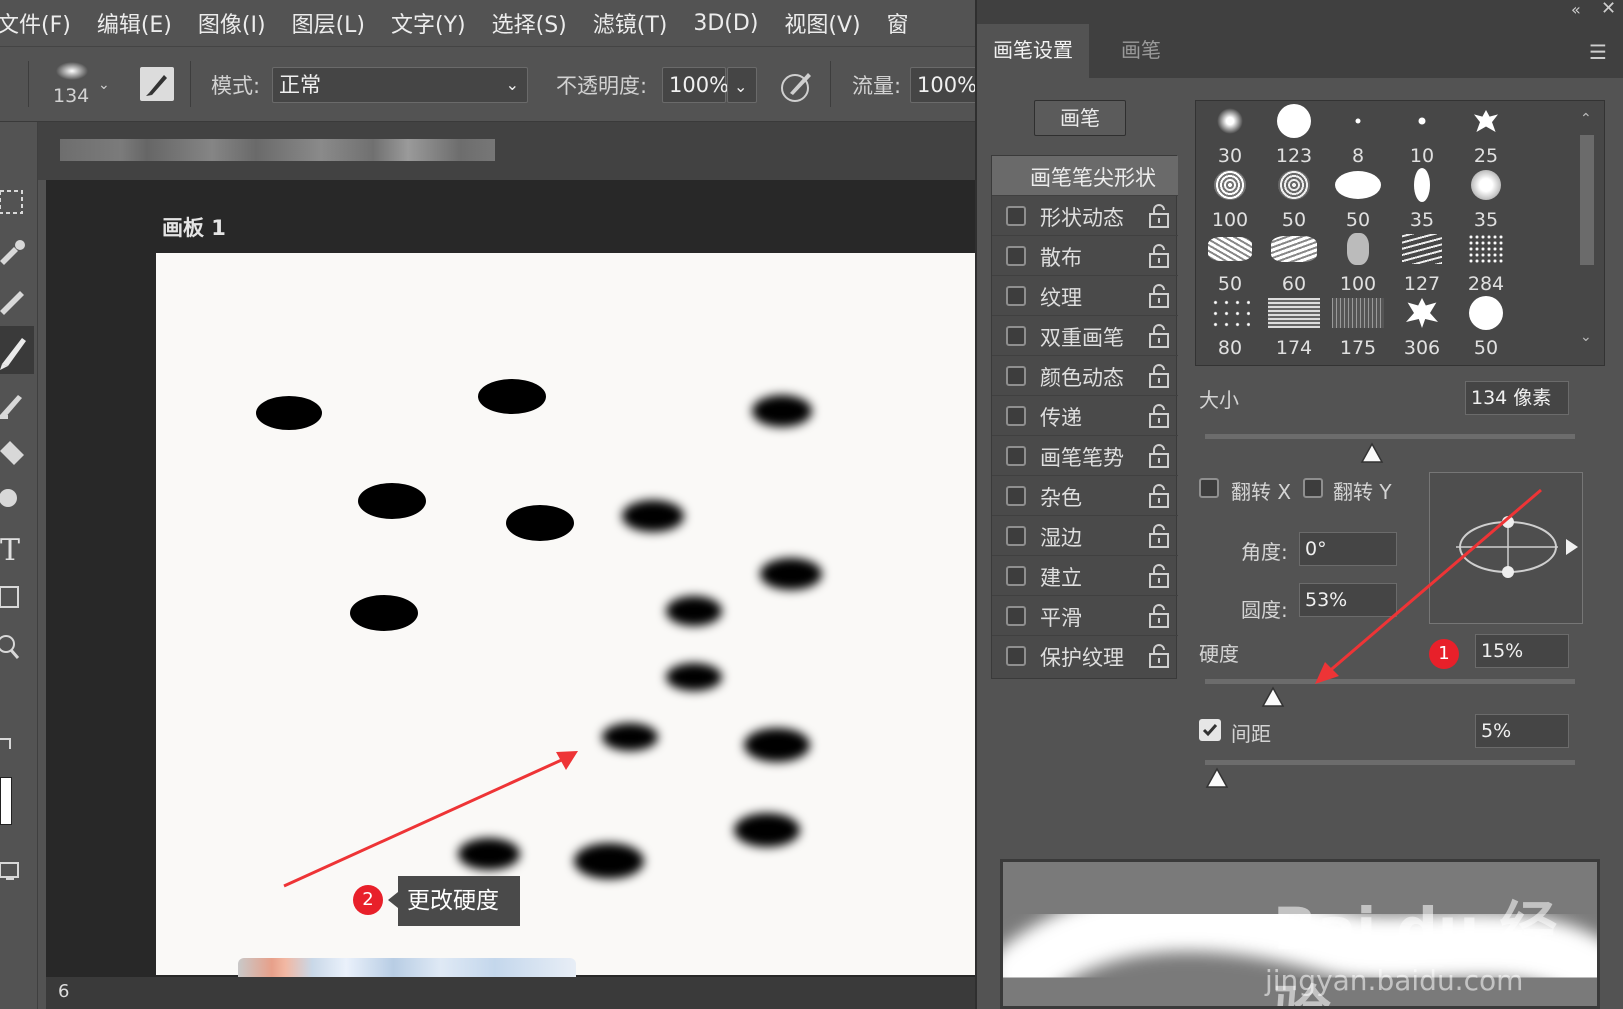 The height and width of the screenshot is (1009, 1623). What do you see at coordinates (822, 23) in the screenshot?
I see `menu-view: 视图(V)` at bounding box center [822, 23].